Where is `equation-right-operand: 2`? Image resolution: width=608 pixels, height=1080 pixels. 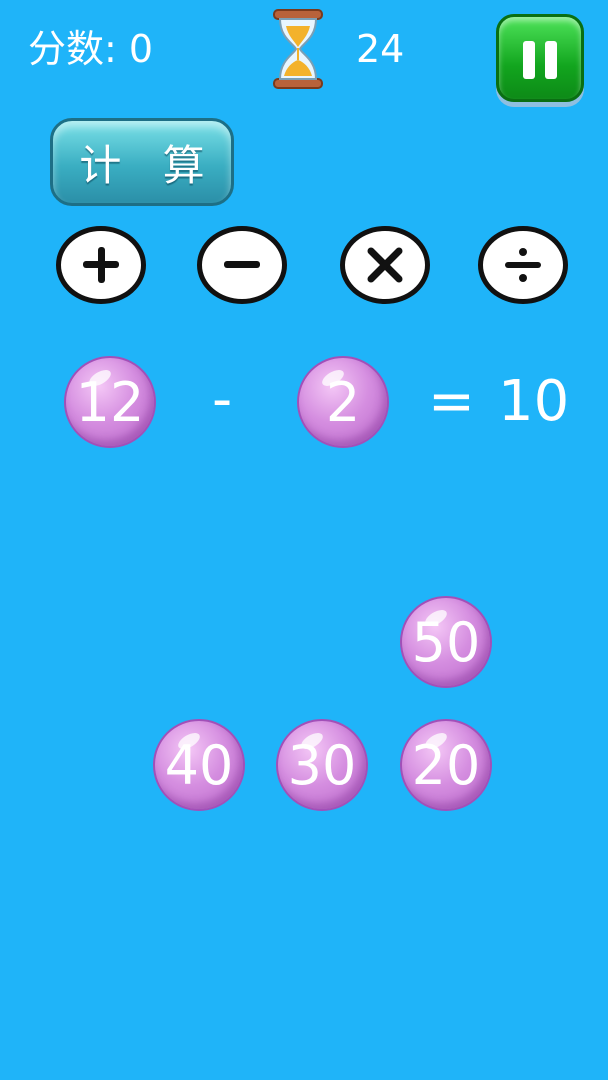
equation-right-operand: 2 is located at coordinates (343, 402).